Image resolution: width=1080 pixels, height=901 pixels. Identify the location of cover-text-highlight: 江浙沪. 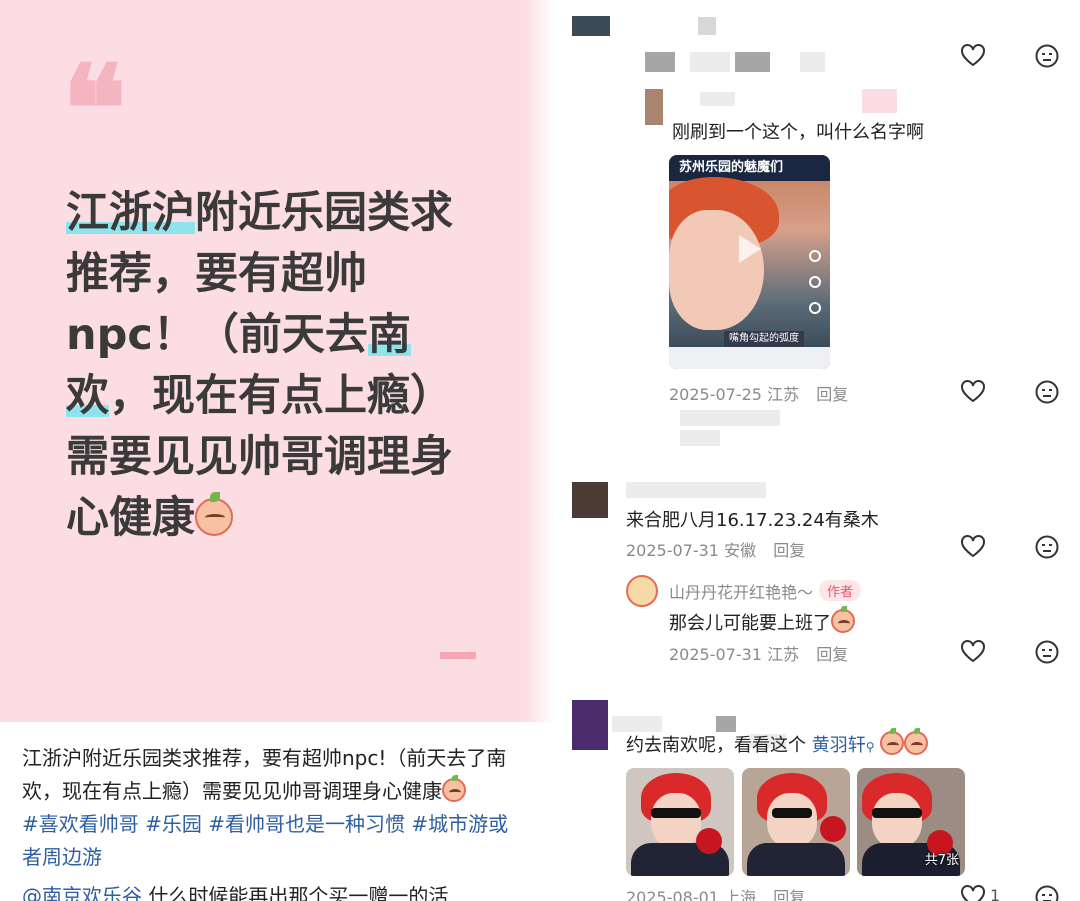
(130, 213).